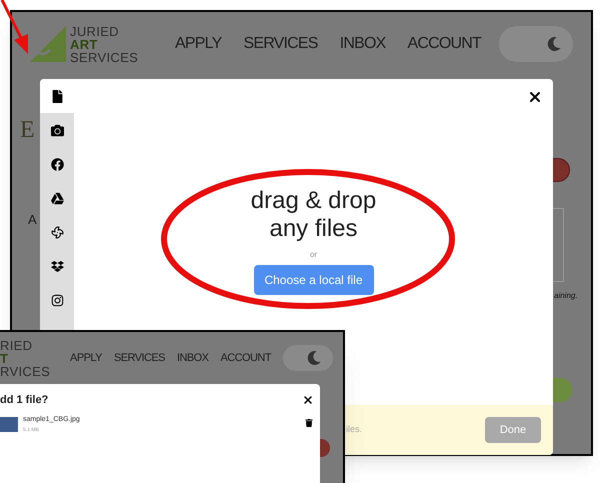 The height and width of the screenshot is (483, 600). What do you see at coordinates (57, 232) in the screenshot?
I see `pinwheel-icon` at bounding box center [57, 232].